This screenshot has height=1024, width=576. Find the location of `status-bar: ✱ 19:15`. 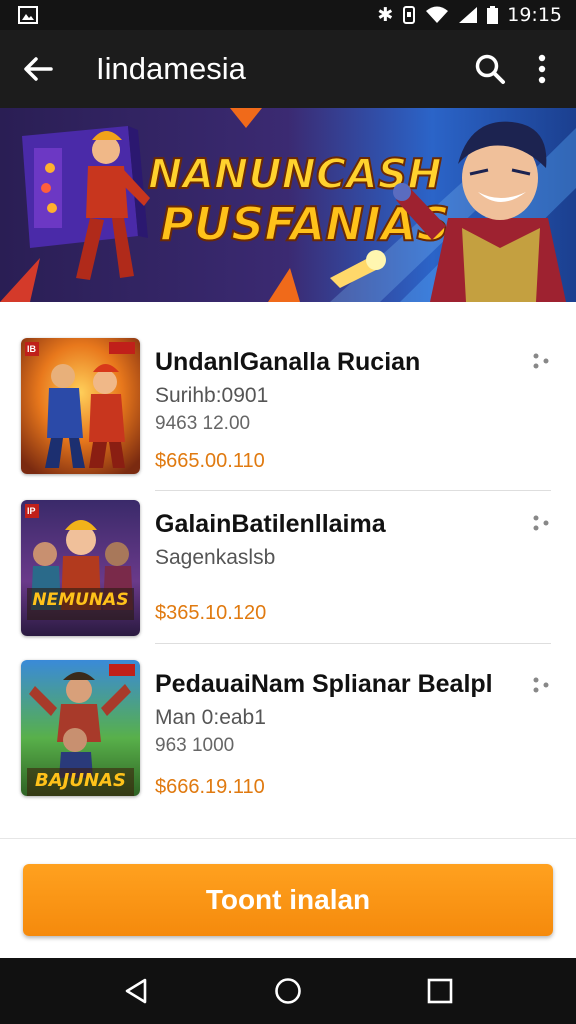

status-bar: ✱ 19:15 is located at coordinates (288, 15).